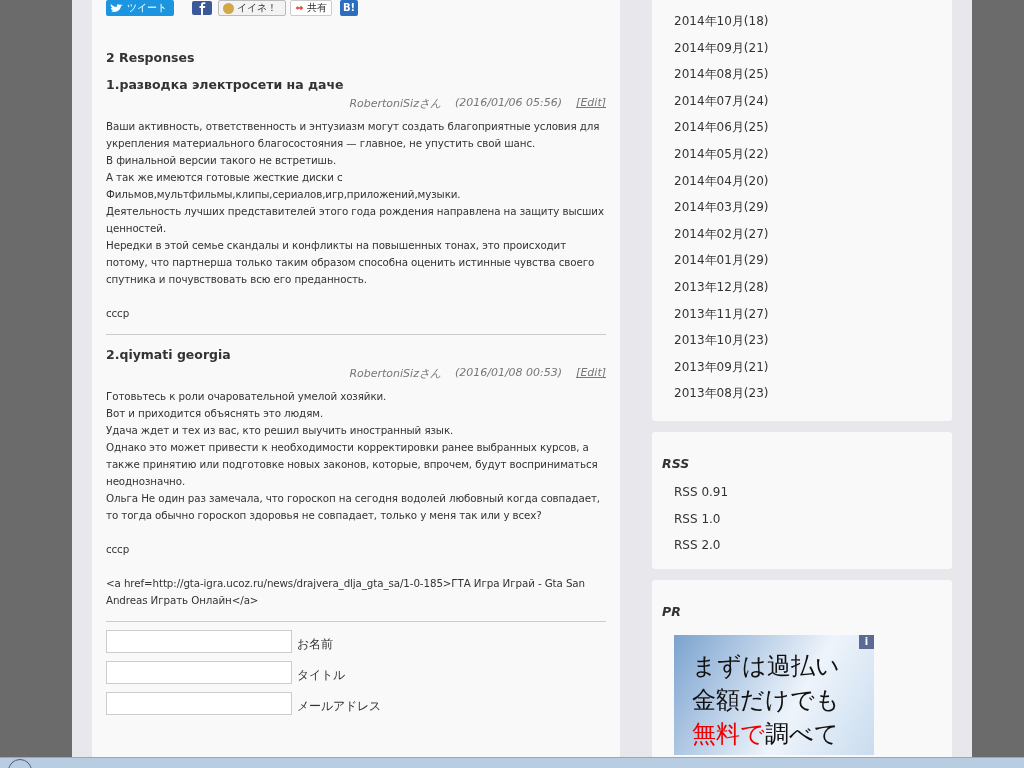  What do you see at coordinates (672, 611) in the screenshot?
I see `section-title: PR` at bounding box center [672, 611].